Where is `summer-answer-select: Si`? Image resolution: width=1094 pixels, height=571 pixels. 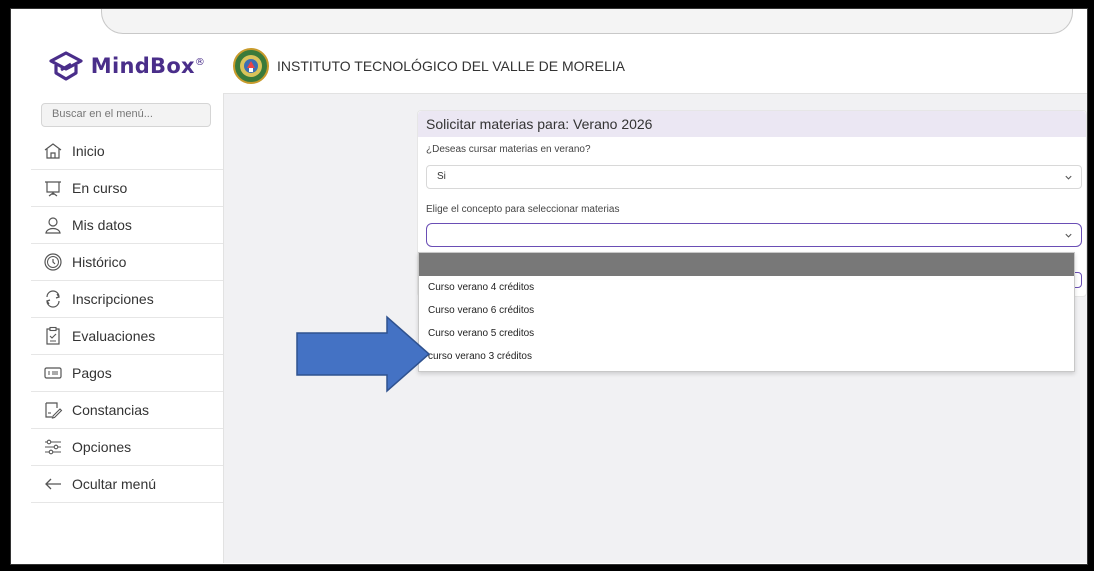 summer-answer-select: Si is located at coordinates (754, 177).